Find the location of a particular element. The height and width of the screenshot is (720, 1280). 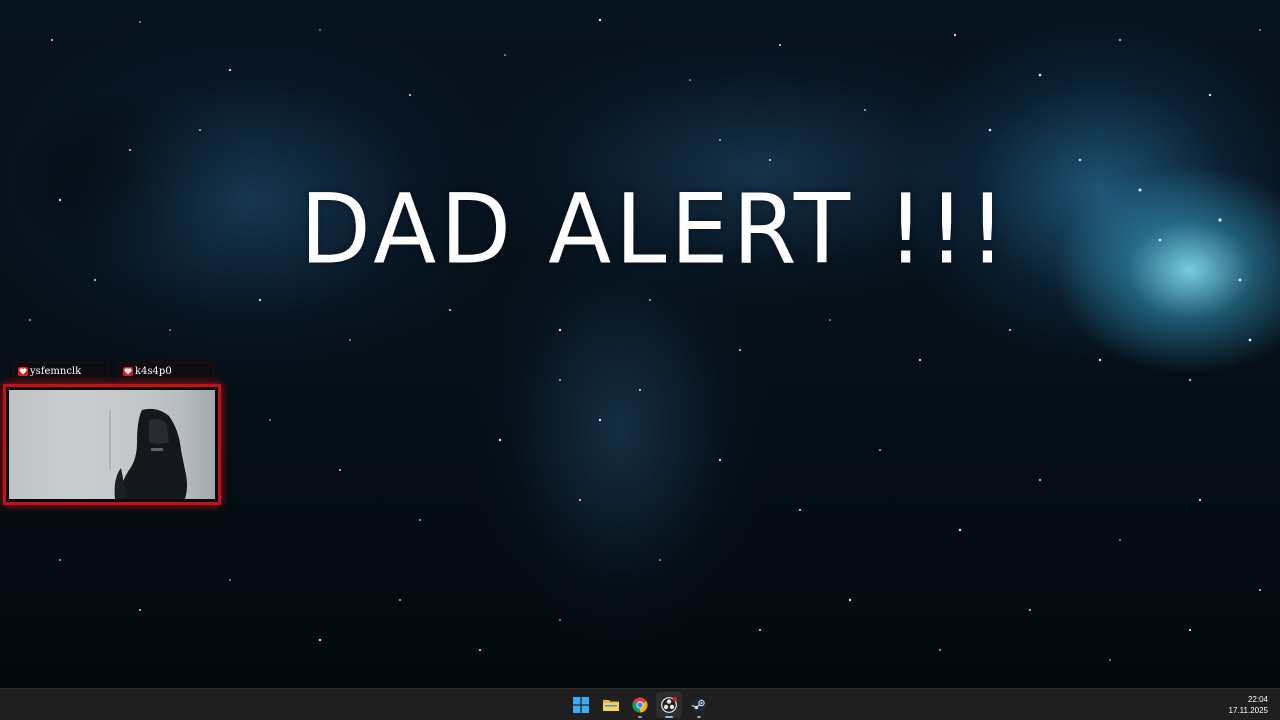

webcam-video is located at coordinates (112, 444).